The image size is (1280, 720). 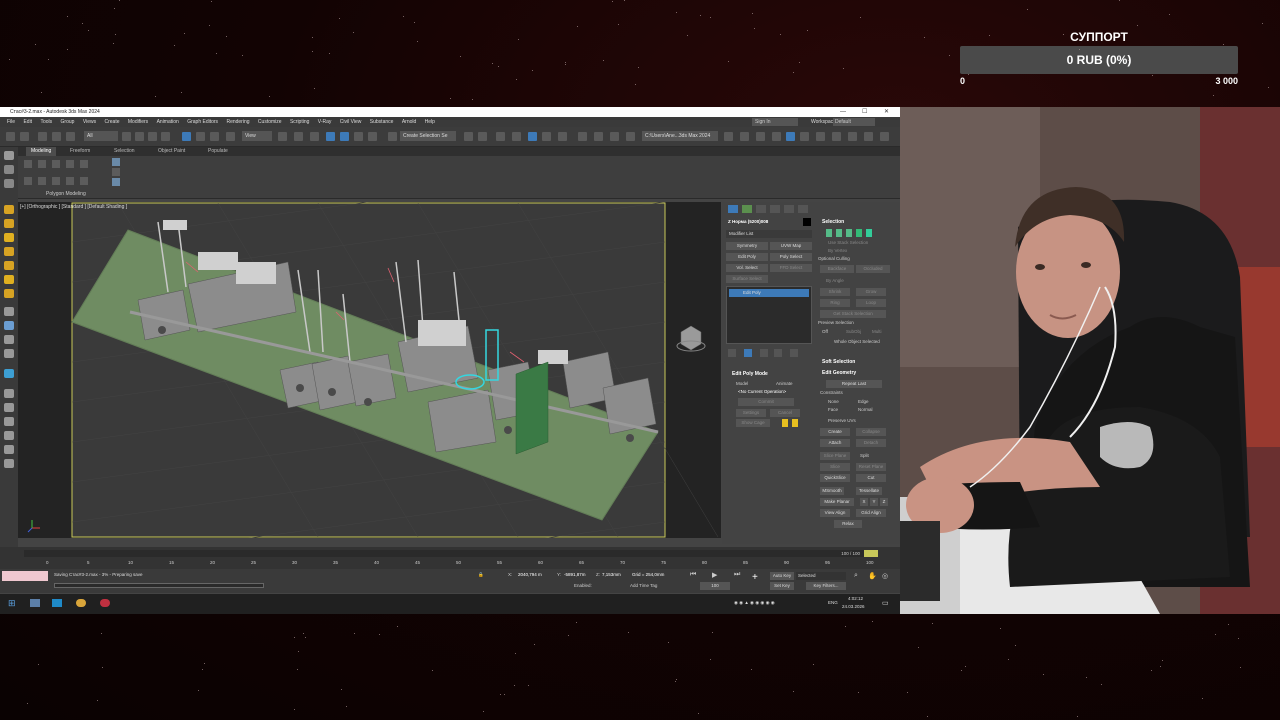 What do you see at coordinates (835, 443) in the screenshot?
I see `attach-button: Attach` at bounding box center [835, 443].